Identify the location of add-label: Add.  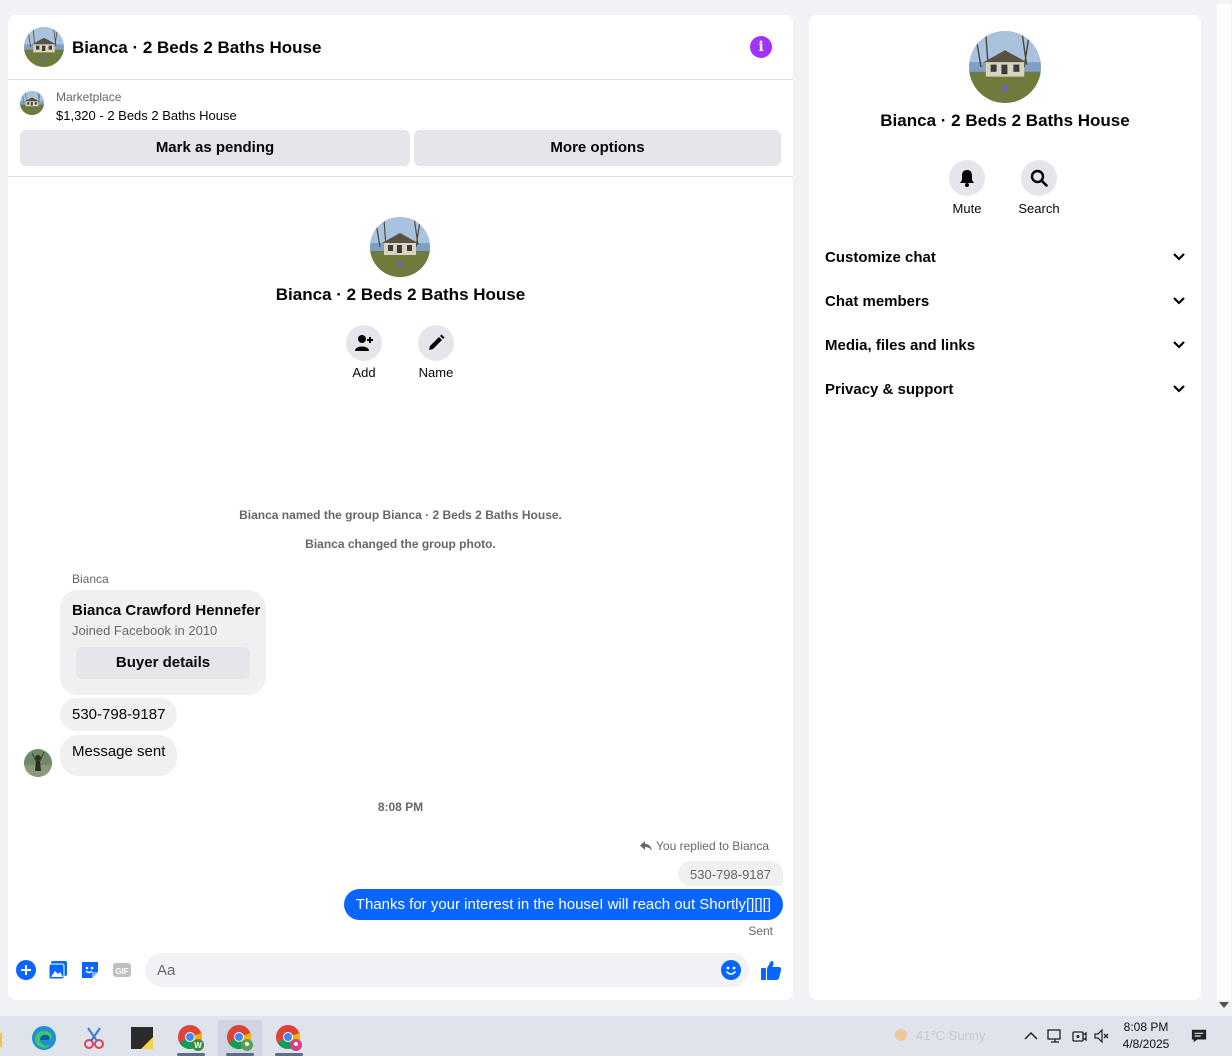
(364, 372).